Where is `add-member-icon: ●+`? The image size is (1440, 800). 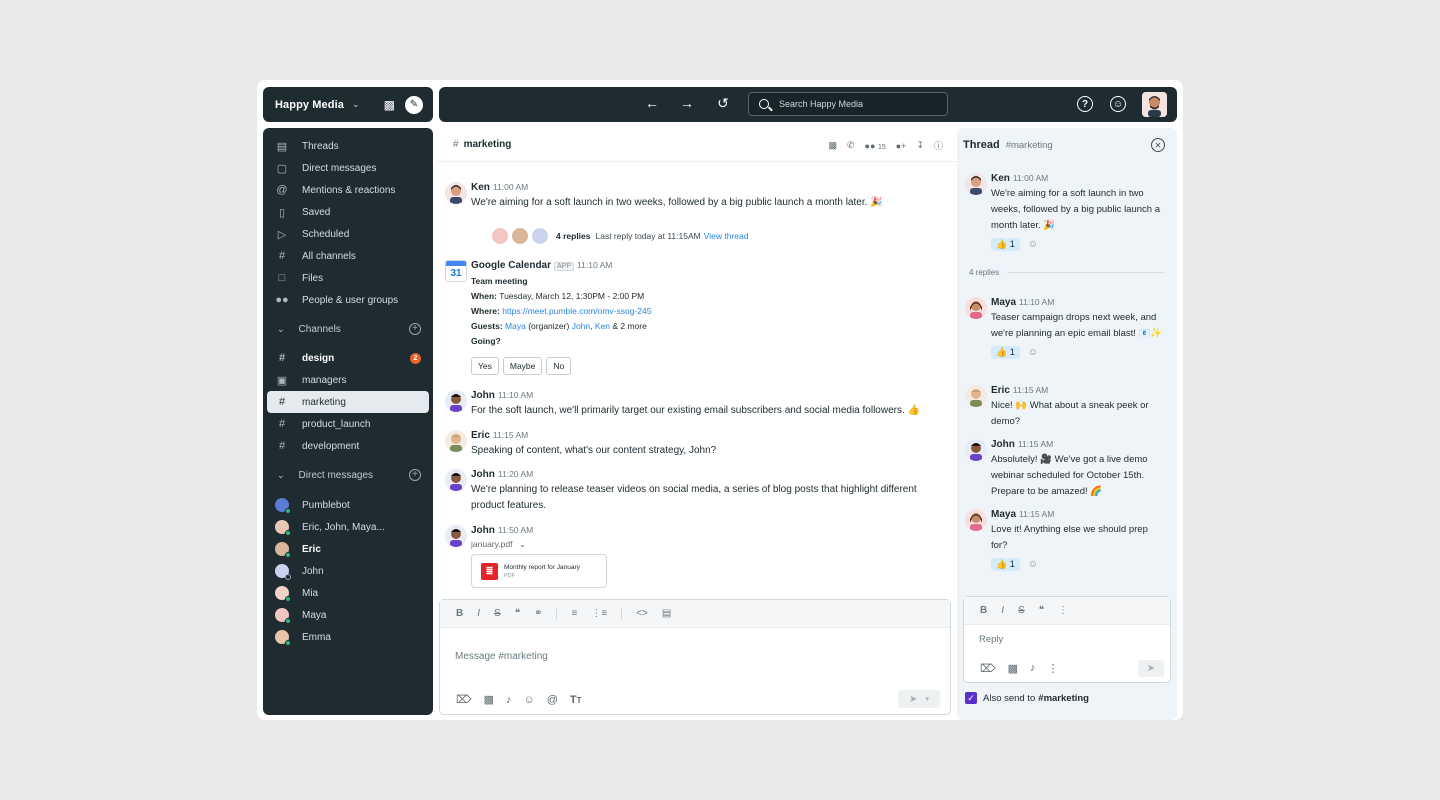
add-member-icon: ●+ is located at coordinates (901, 146).